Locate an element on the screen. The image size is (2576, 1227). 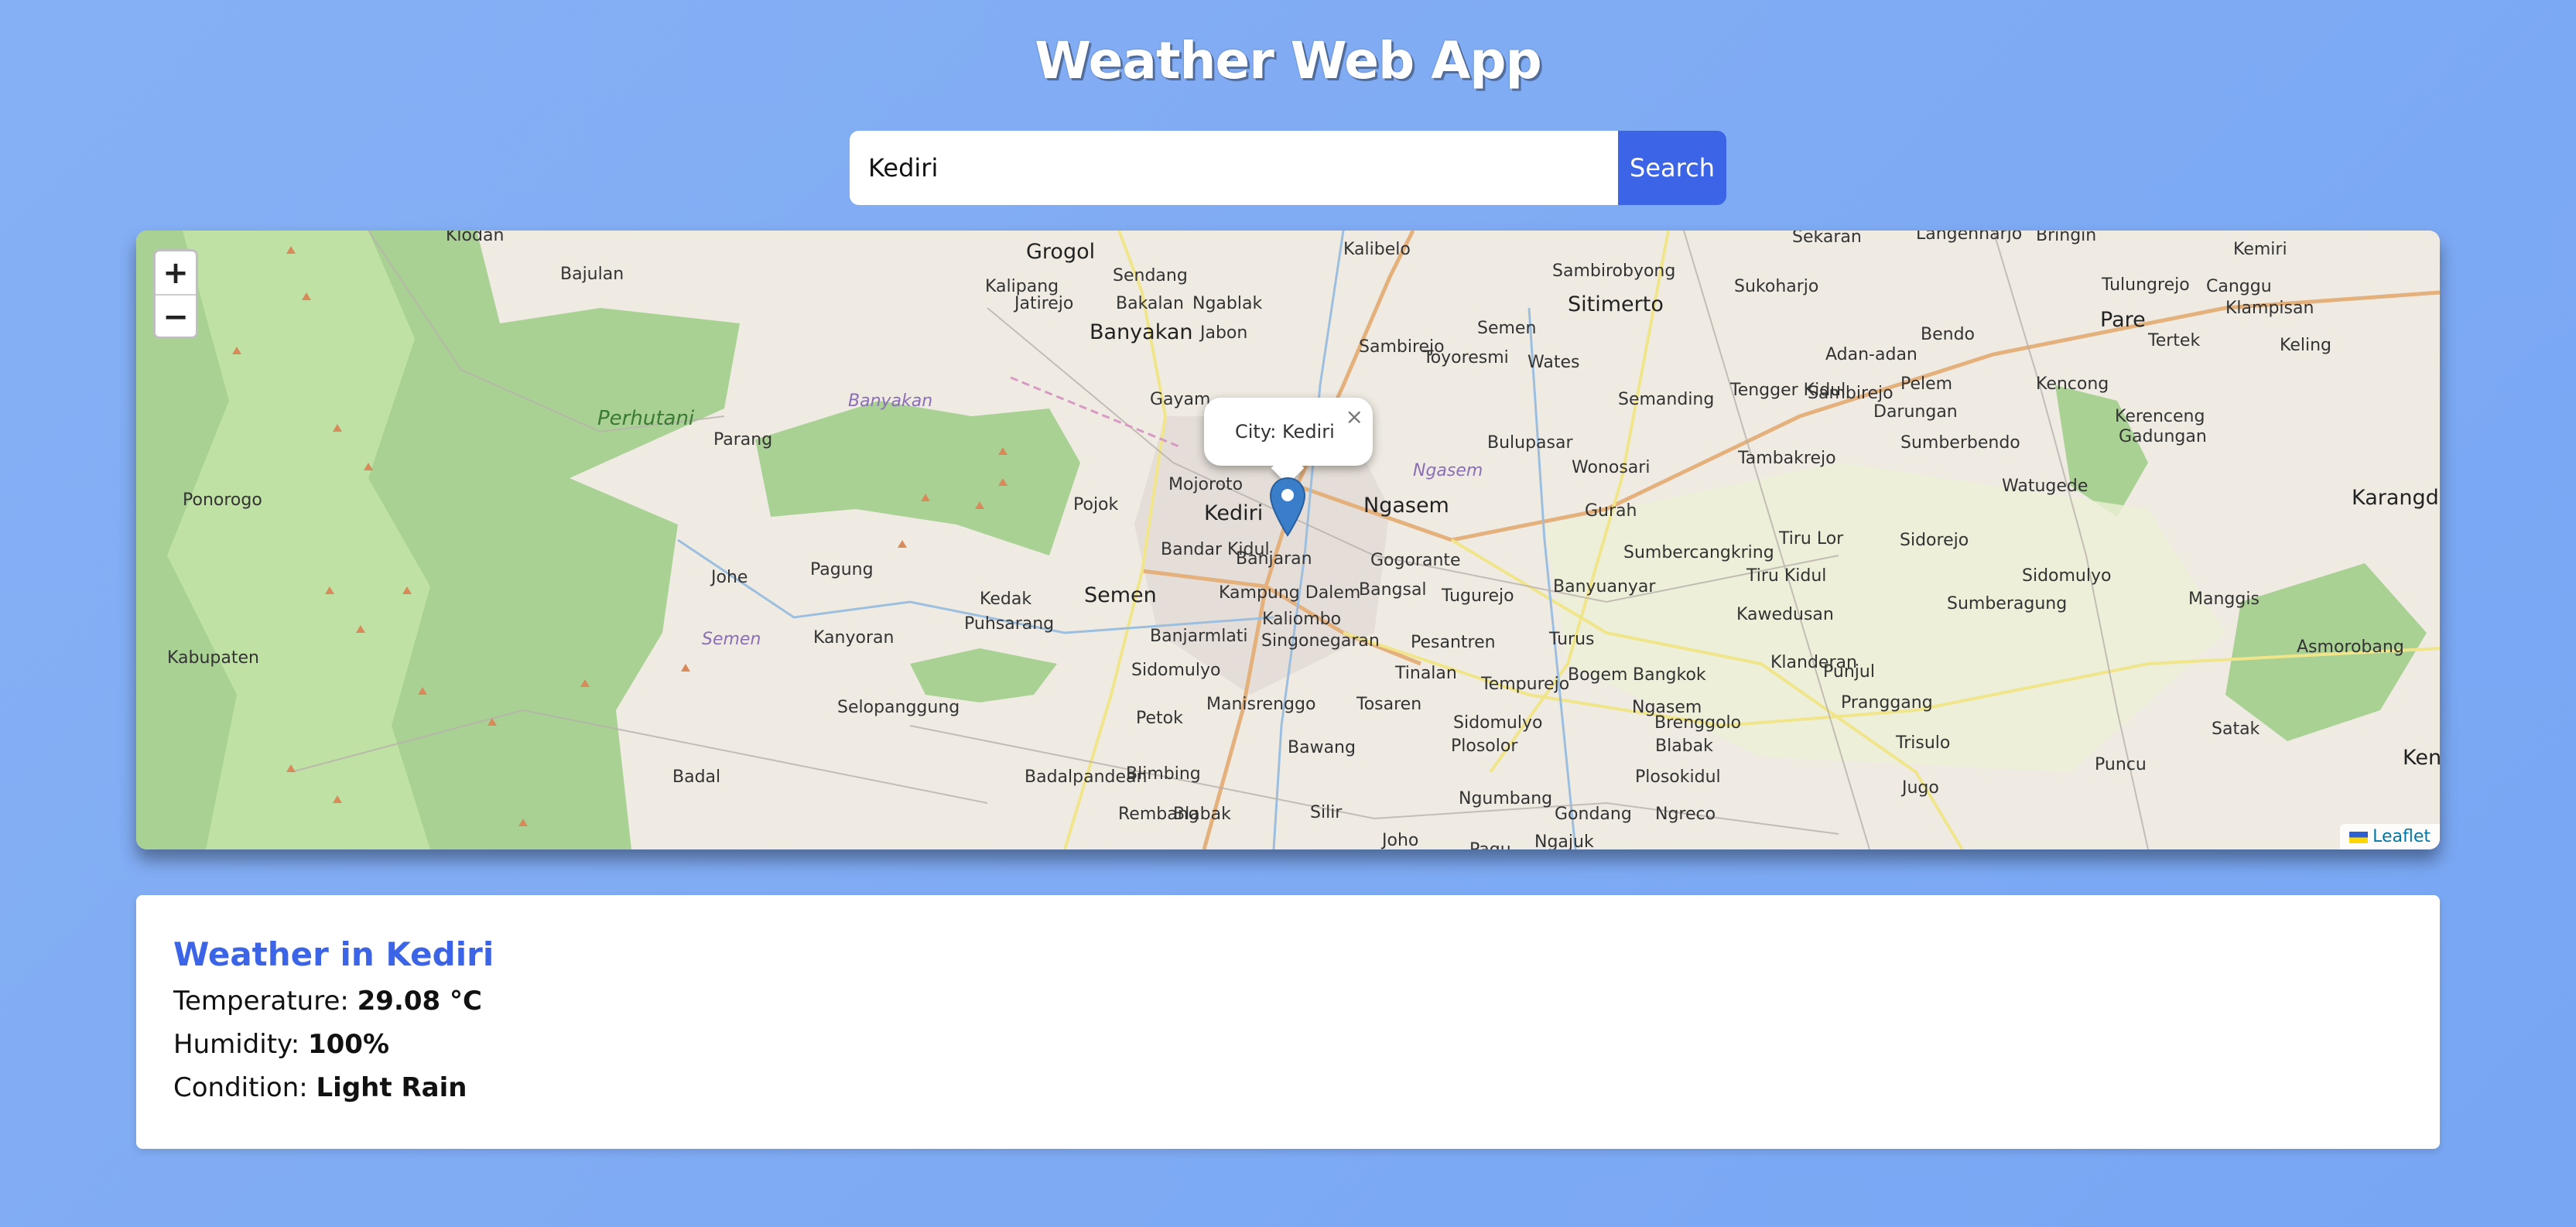
map-place-label: Sidorejo is located at coordinates (1935, 540).